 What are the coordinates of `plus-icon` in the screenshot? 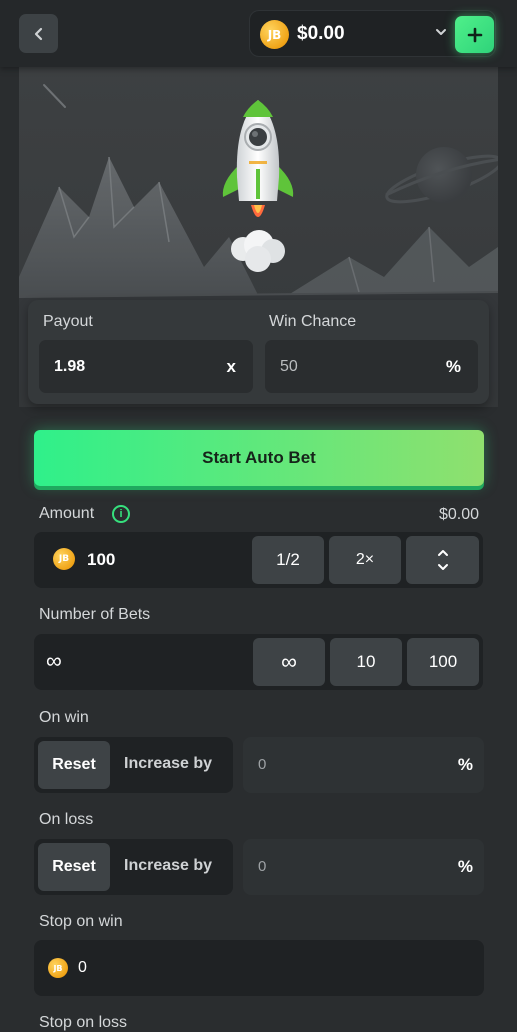 It's located at (474, 34).